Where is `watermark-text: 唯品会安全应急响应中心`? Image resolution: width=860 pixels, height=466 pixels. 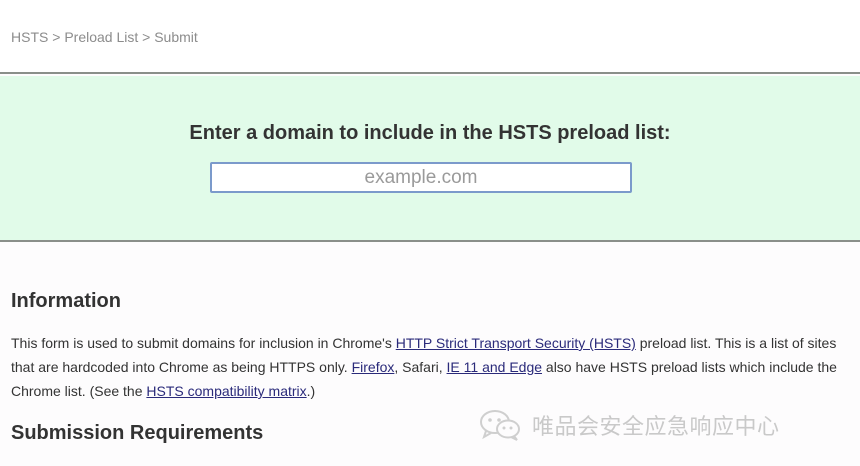
watermark-text: 唯品会安全应急响应中心 is located at coordinates (656, 426).